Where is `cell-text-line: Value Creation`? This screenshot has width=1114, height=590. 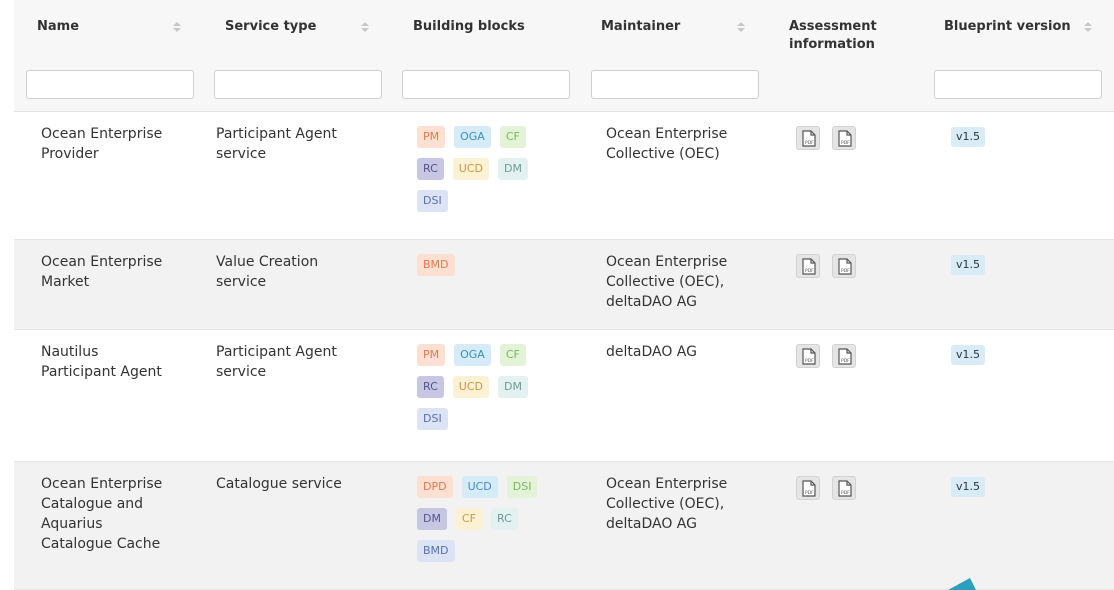
cell-text-line: Value Creation is located at coordinates (267, 262).